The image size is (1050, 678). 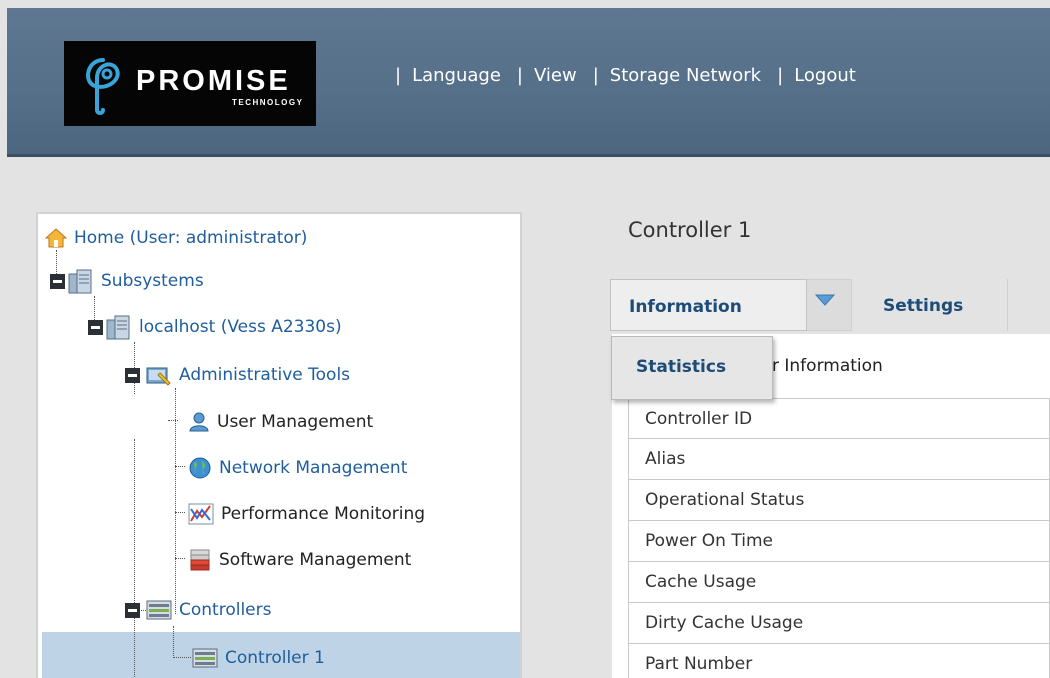 I want to click on statistics-menu-item: Statistics, so click(x=692, y=368).